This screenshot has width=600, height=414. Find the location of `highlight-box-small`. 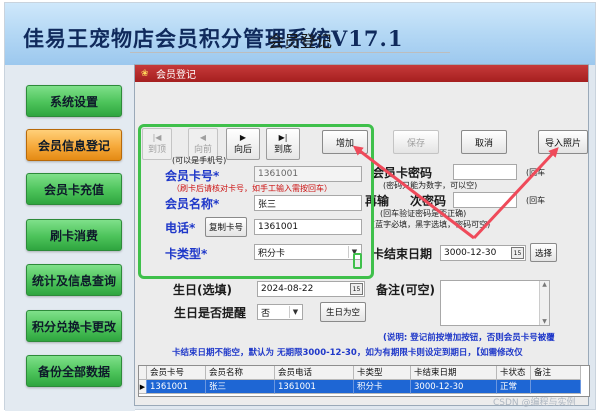

highlight-box-small is located at coordinates (357, 261).